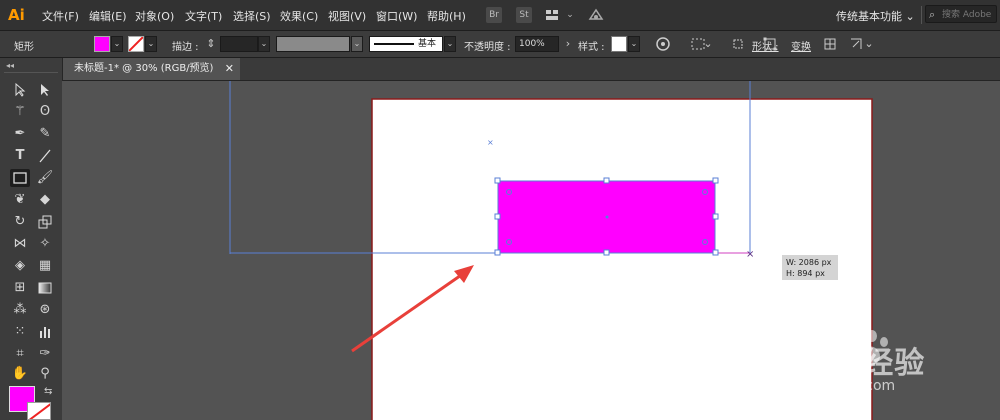  Describe the element at coordinates (45, 332) in the screenshot. I see `column-graph-tool-icon` at that location.